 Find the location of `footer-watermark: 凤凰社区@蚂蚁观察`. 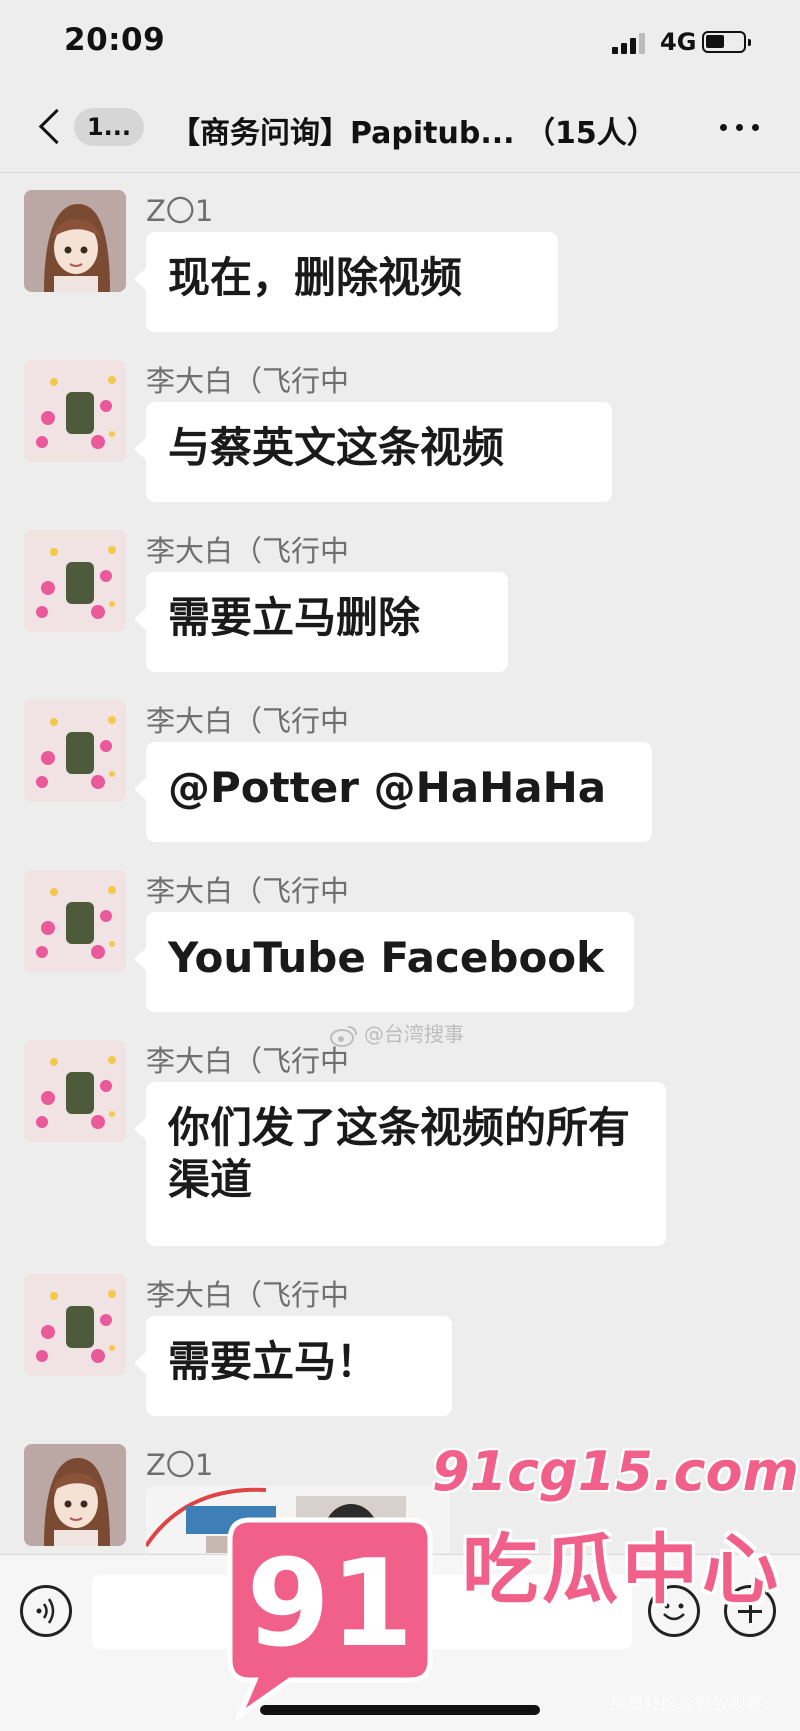

footer-watermark: 凤凰社区@蚂蚁观察 is located at coordinates (686, 1705).